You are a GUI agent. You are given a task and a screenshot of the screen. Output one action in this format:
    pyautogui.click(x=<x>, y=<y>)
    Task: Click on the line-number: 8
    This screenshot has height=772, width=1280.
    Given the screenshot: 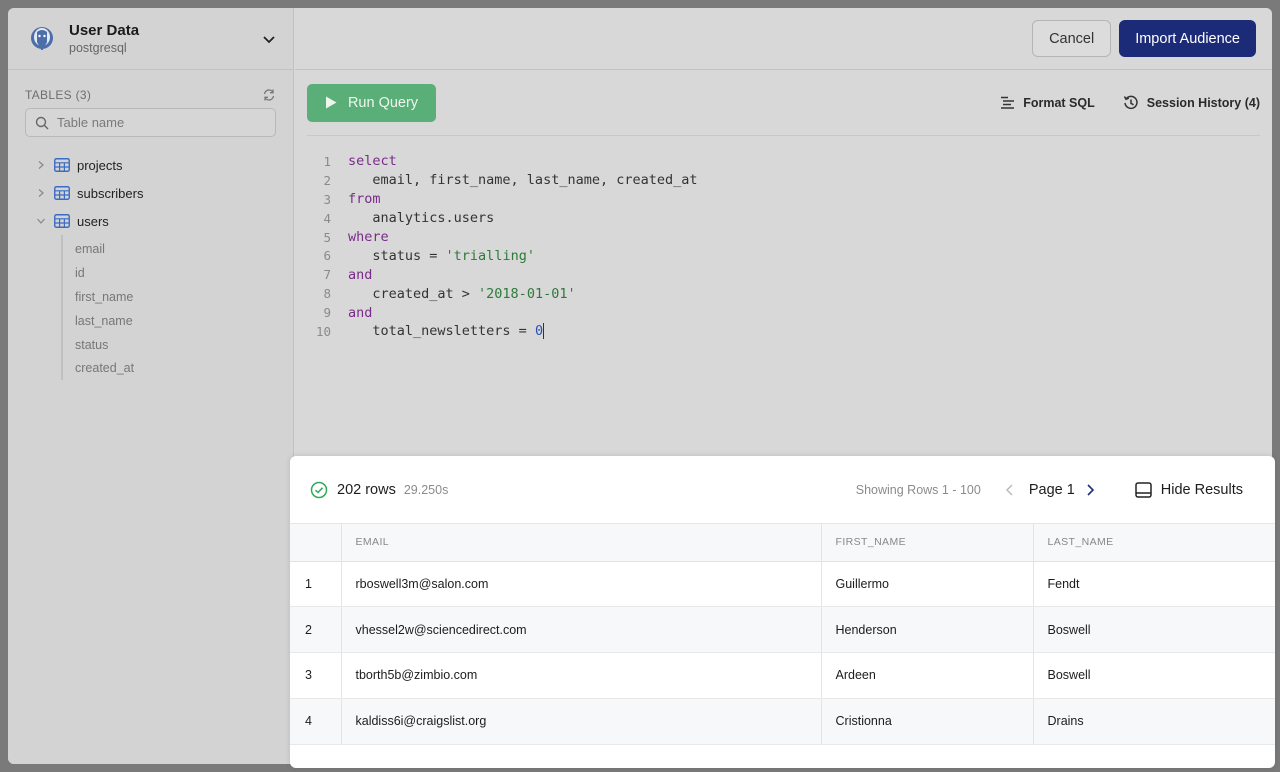 What is the action you would take?
    pyautogui.click(x=327, y=294)
    